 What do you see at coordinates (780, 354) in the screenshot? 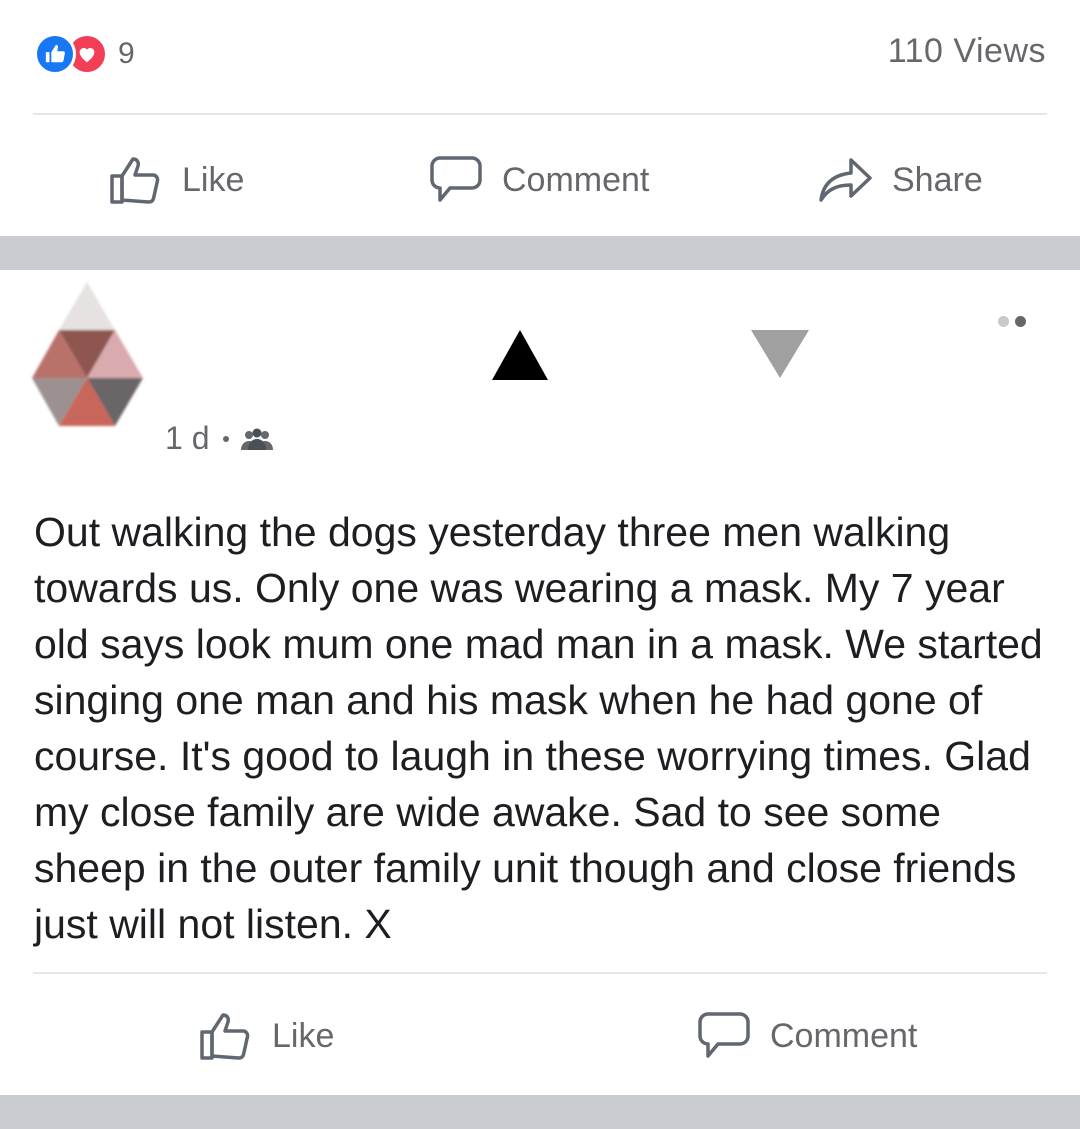
I see `redaction-triangle-down` at bounding box center [780, 354].